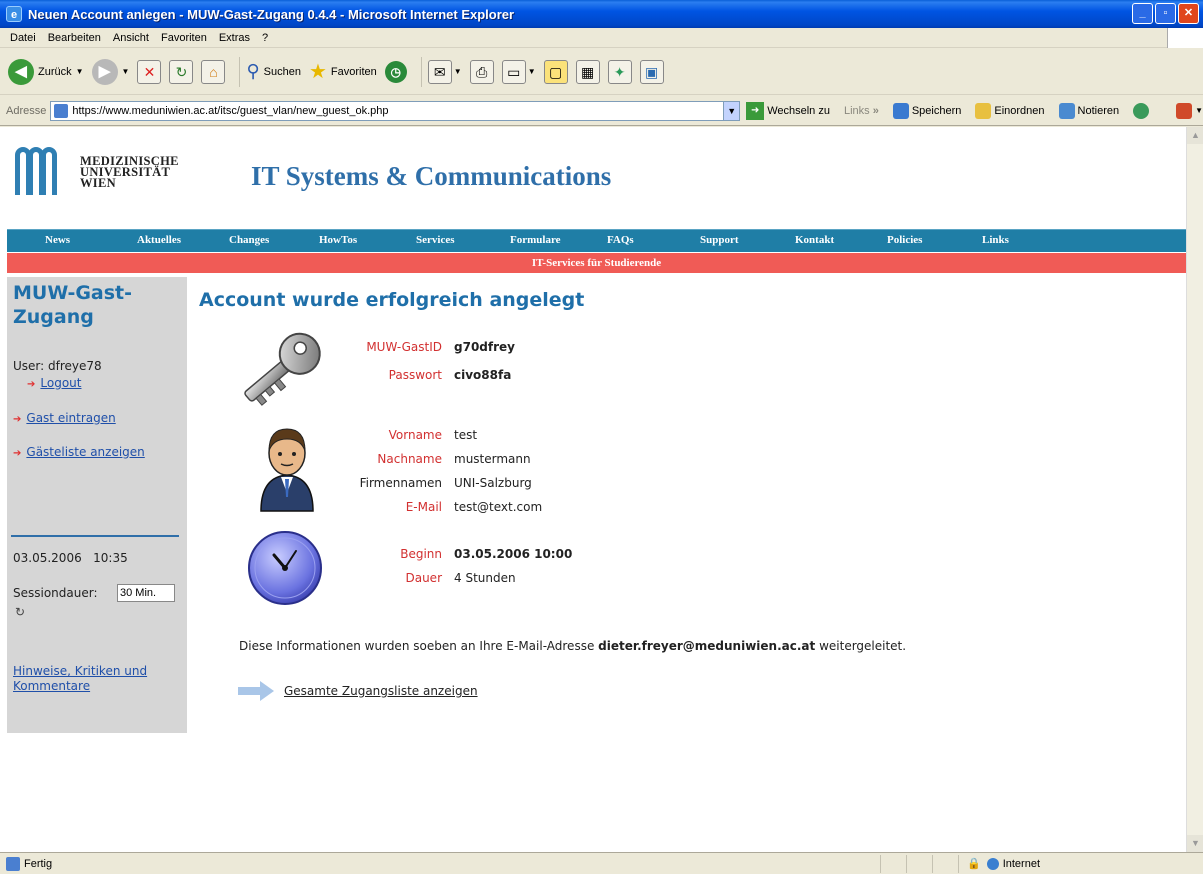  What do you see at coordinates (620, 240) in the screenshot?
I see `nav-faqs: FAQs` at bounding box center [620, 240].